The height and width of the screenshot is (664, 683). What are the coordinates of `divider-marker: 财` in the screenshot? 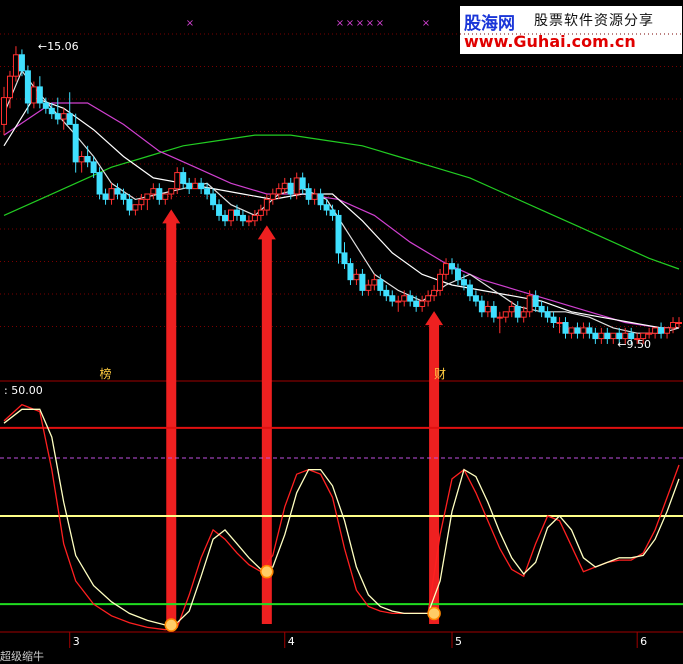 It's located at (440, 374).